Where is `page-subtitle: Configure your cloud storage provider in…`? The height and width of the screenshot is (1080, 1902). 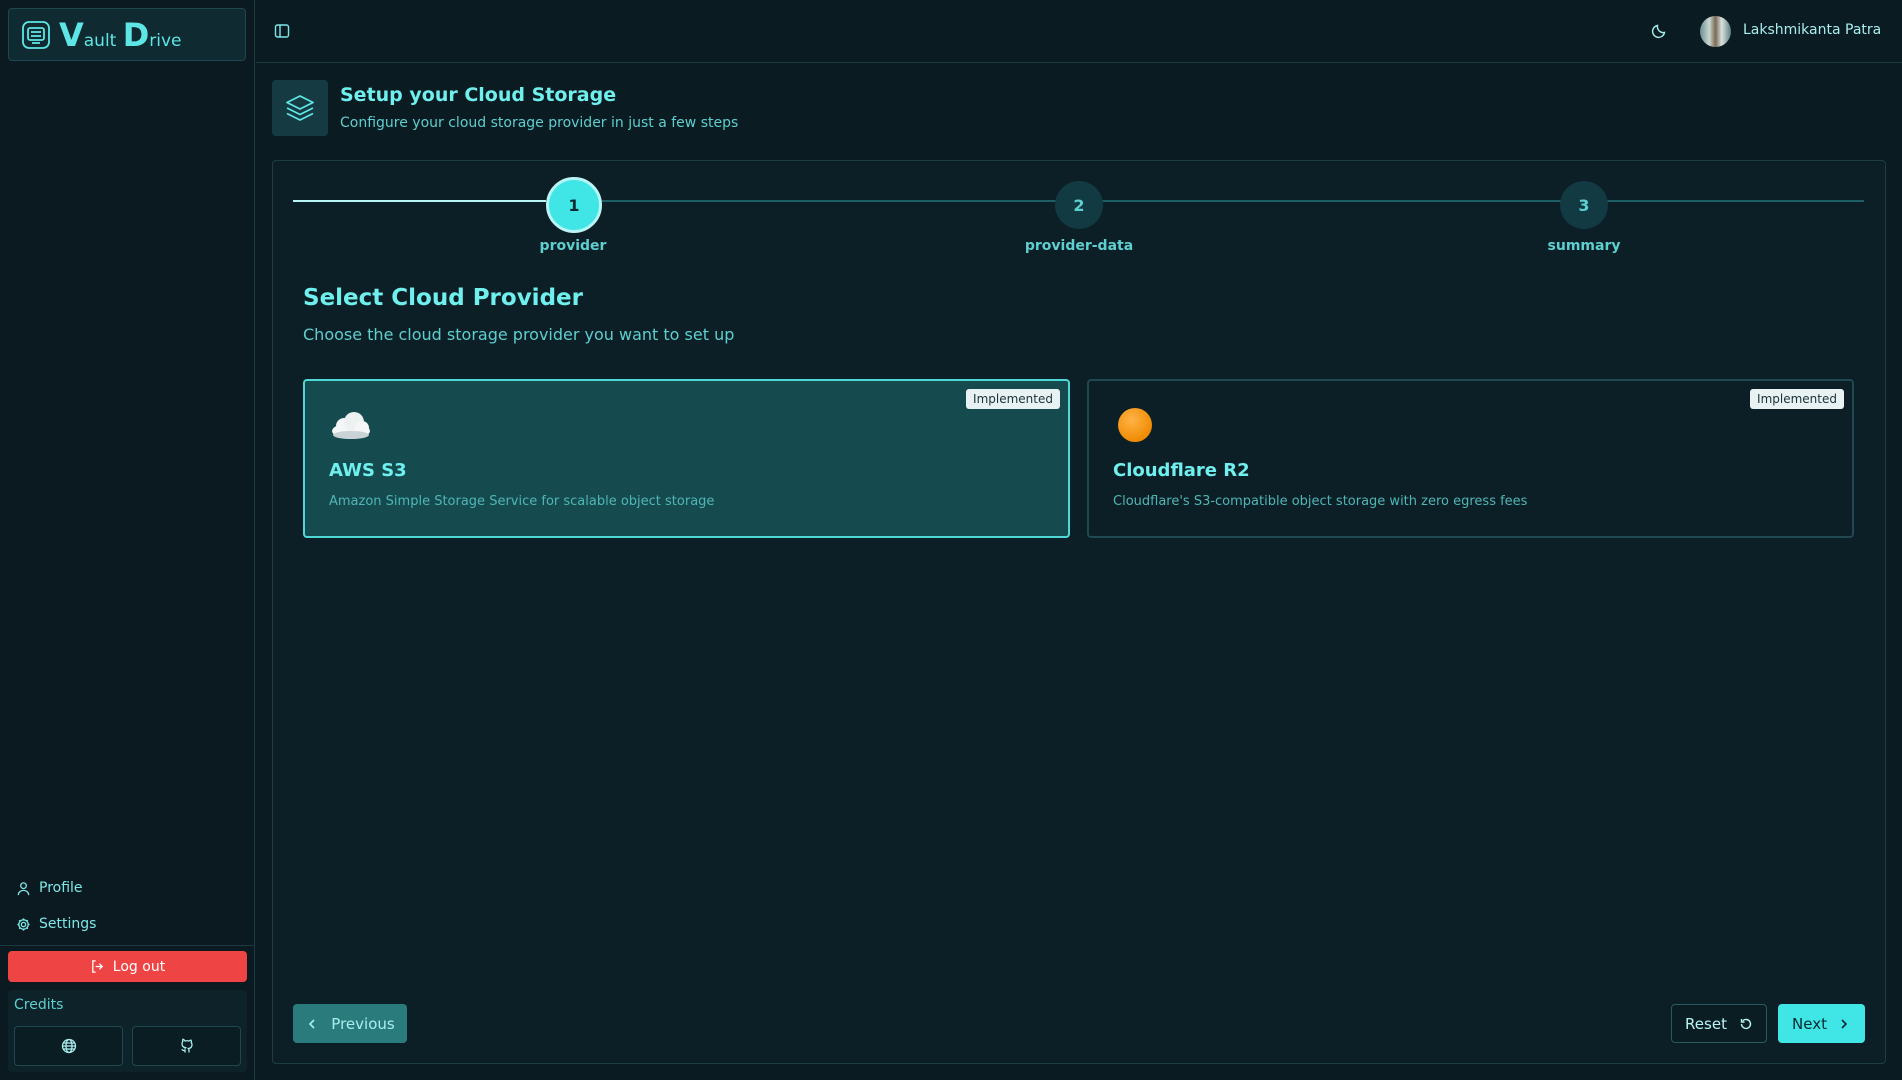 page-subtitle: Configure your cloud storage provider in… is located at coordinates (539, 123).